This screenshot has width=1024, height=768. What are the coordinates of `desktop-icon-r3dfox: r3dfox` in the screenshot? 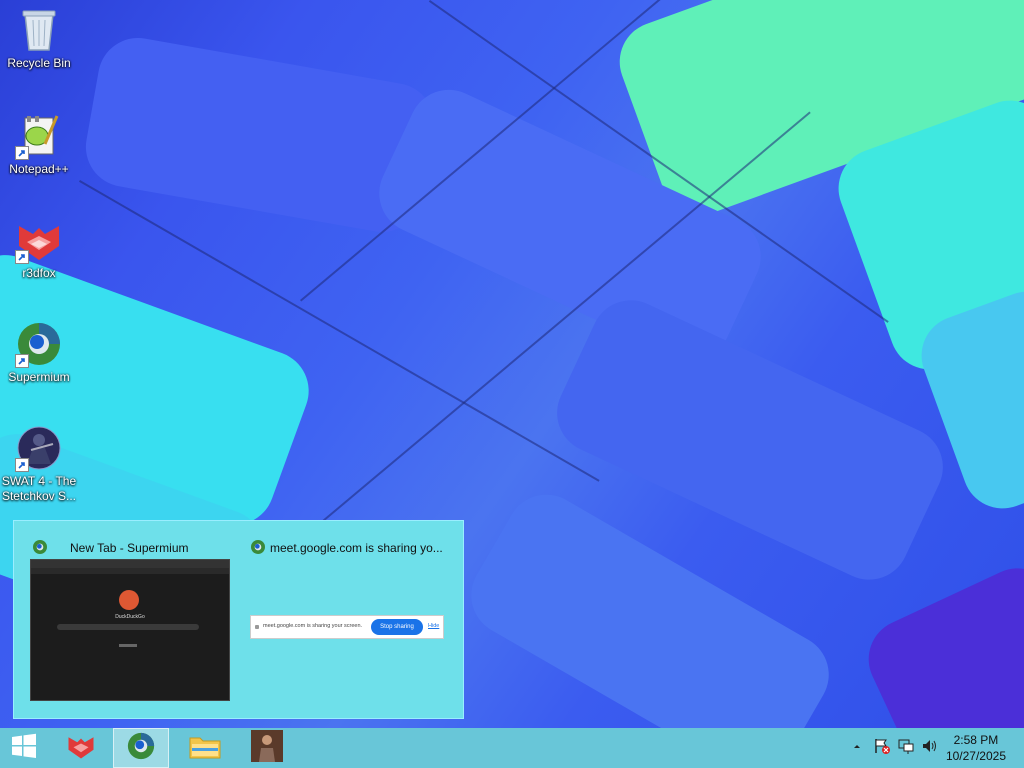 It's located at (39, 248).